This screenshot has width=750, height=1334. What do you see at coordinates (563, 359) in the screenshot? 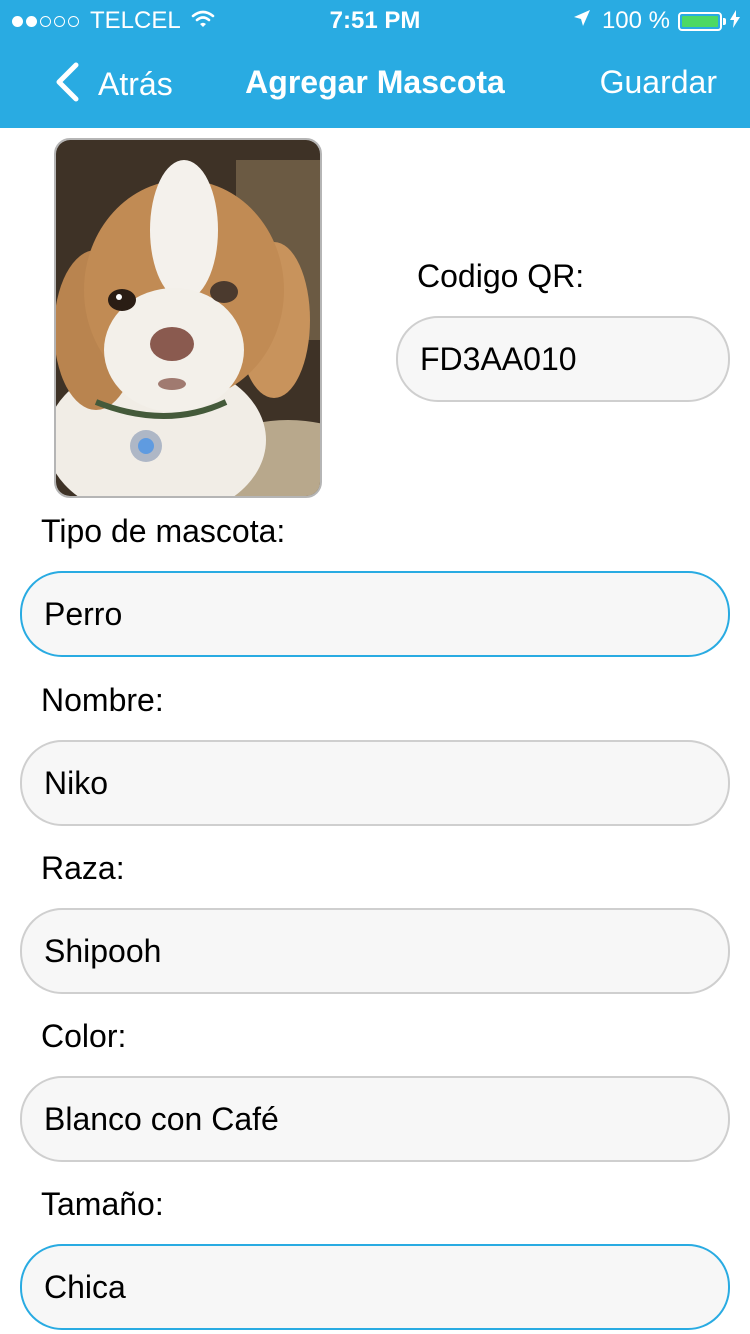
I see `qr-code-field: FD3AA010` at bounding box center [563, 359].